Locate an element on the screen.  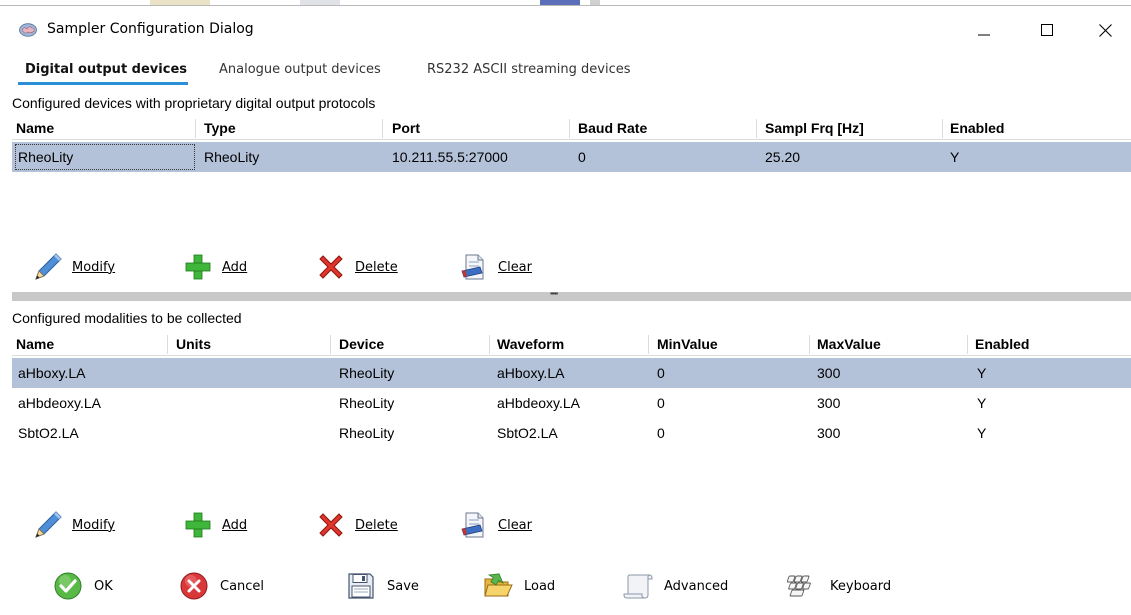
modalities-toolbar: Modify Add Delete Clear is located at coordinates (565, 525).